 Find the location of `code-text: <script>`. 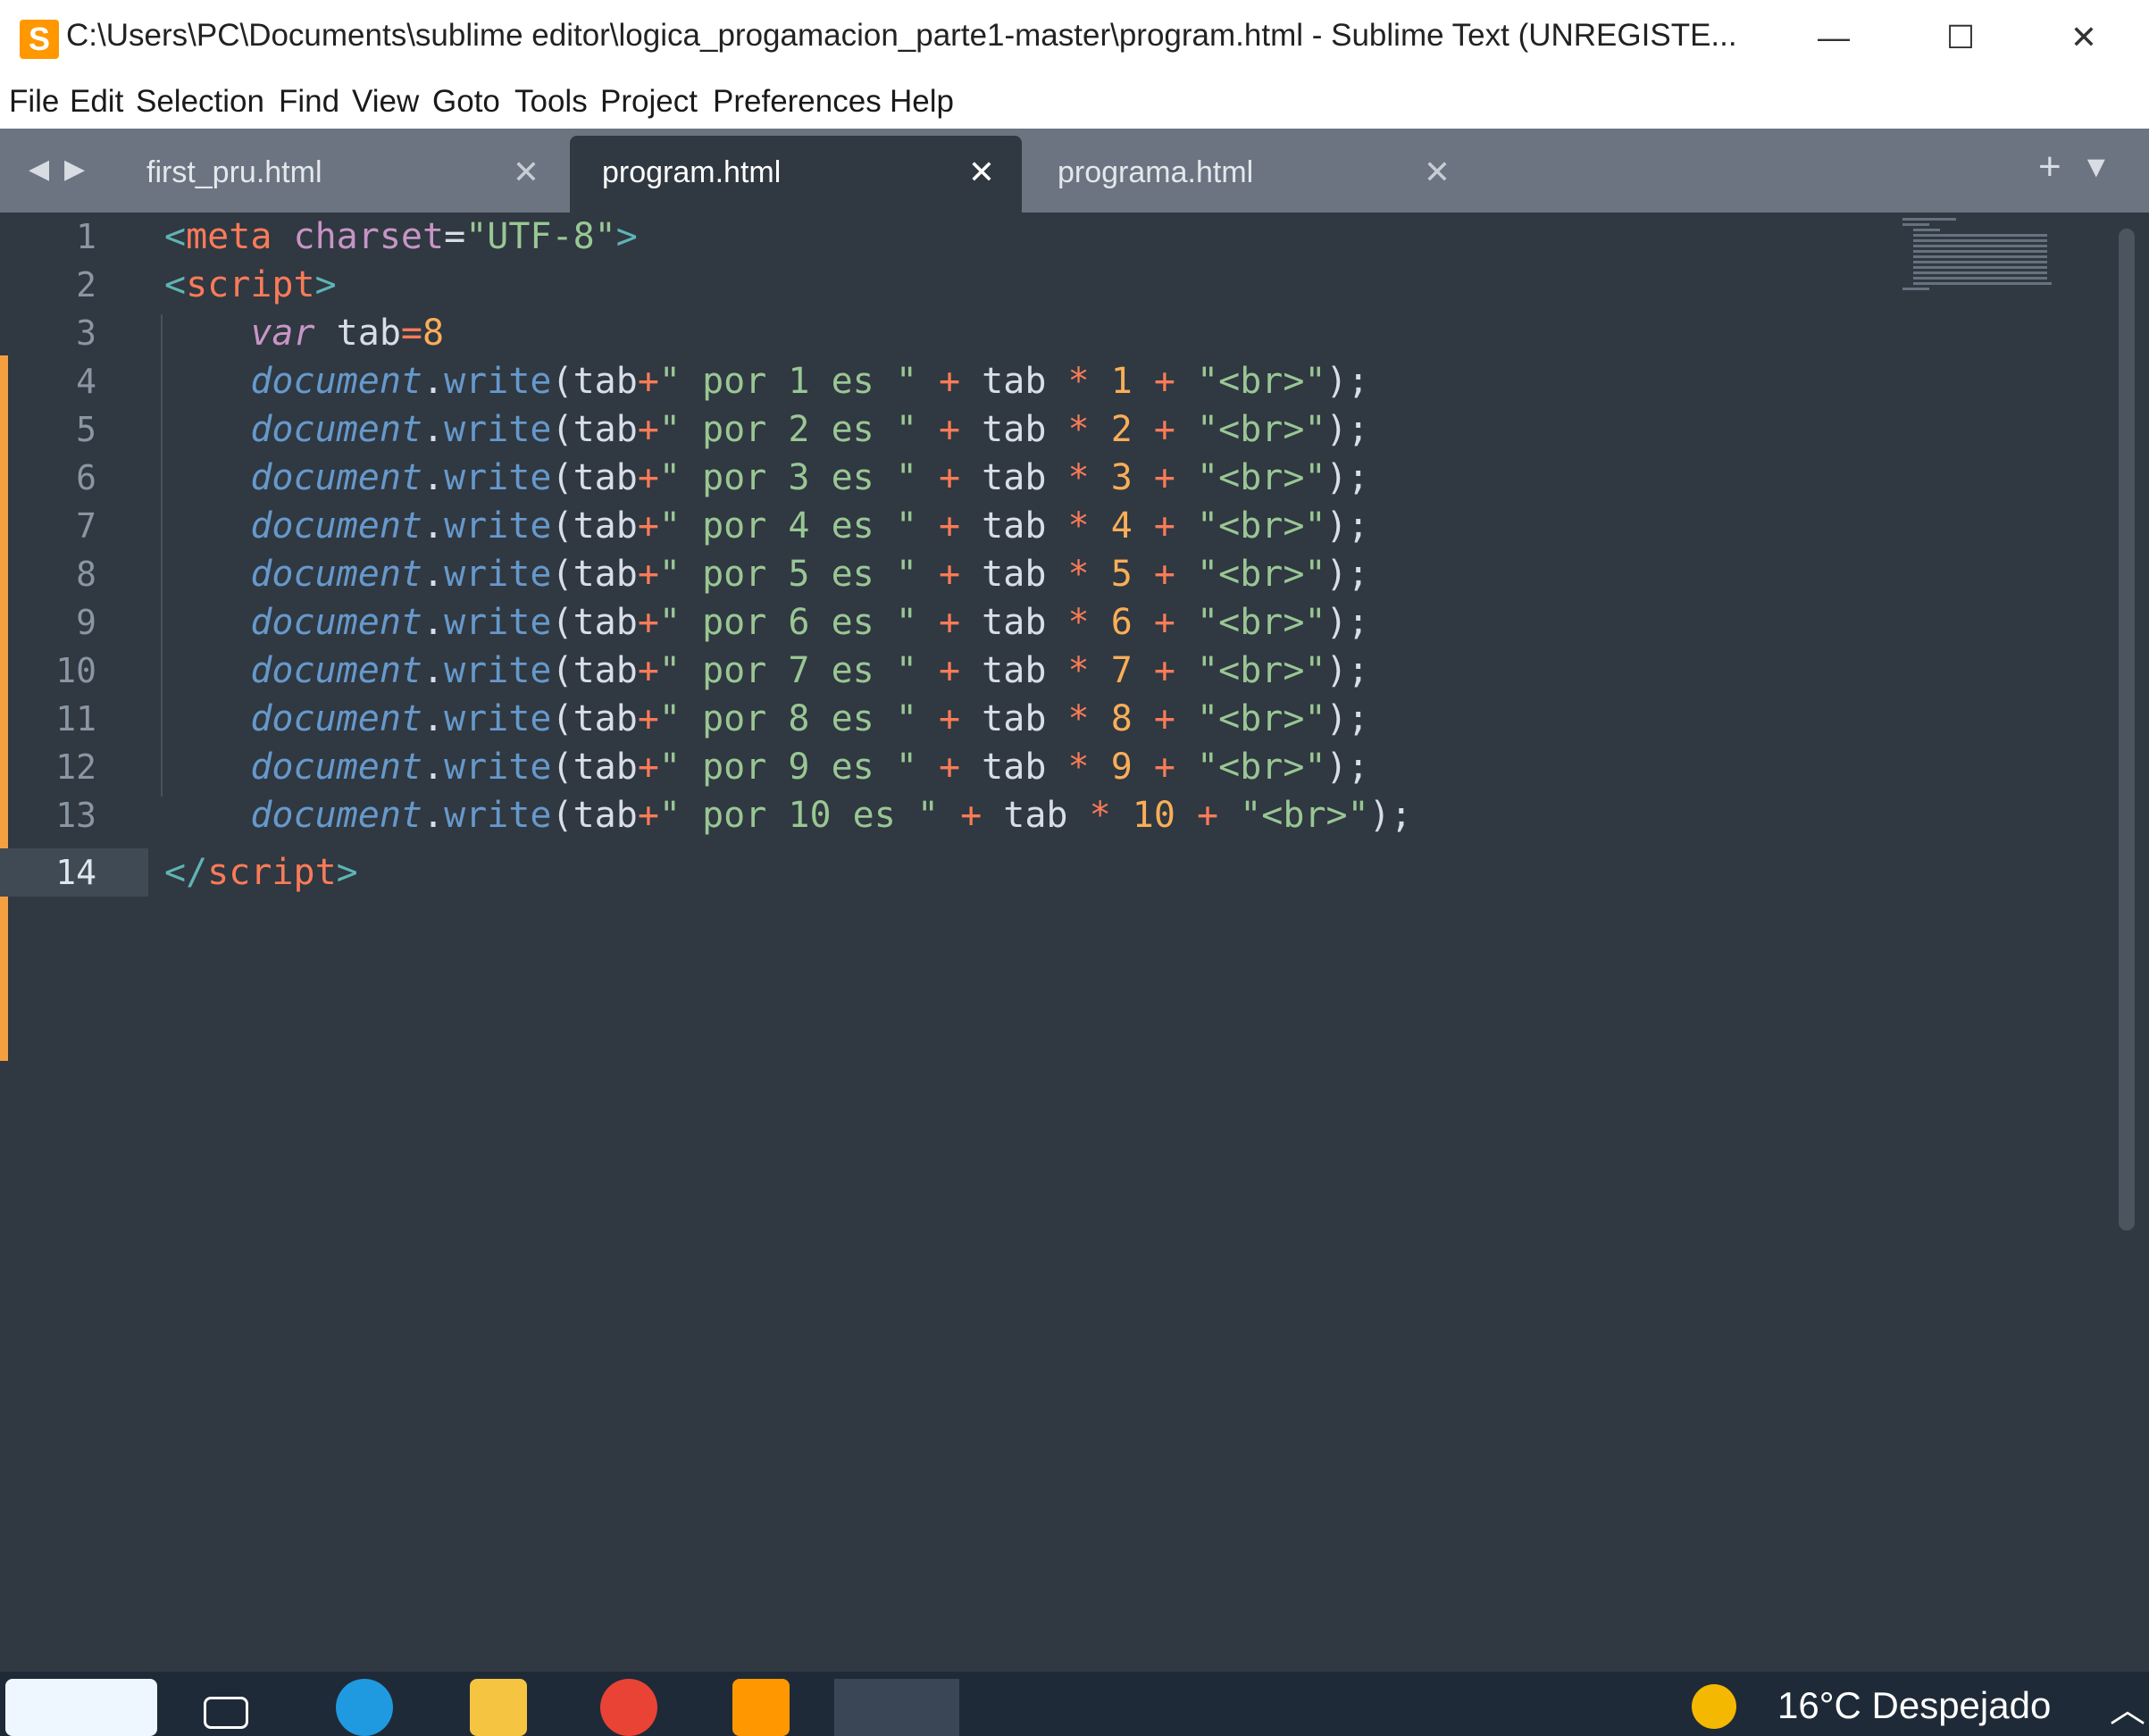

code-text: <script> is located at coordinates (250, 284).